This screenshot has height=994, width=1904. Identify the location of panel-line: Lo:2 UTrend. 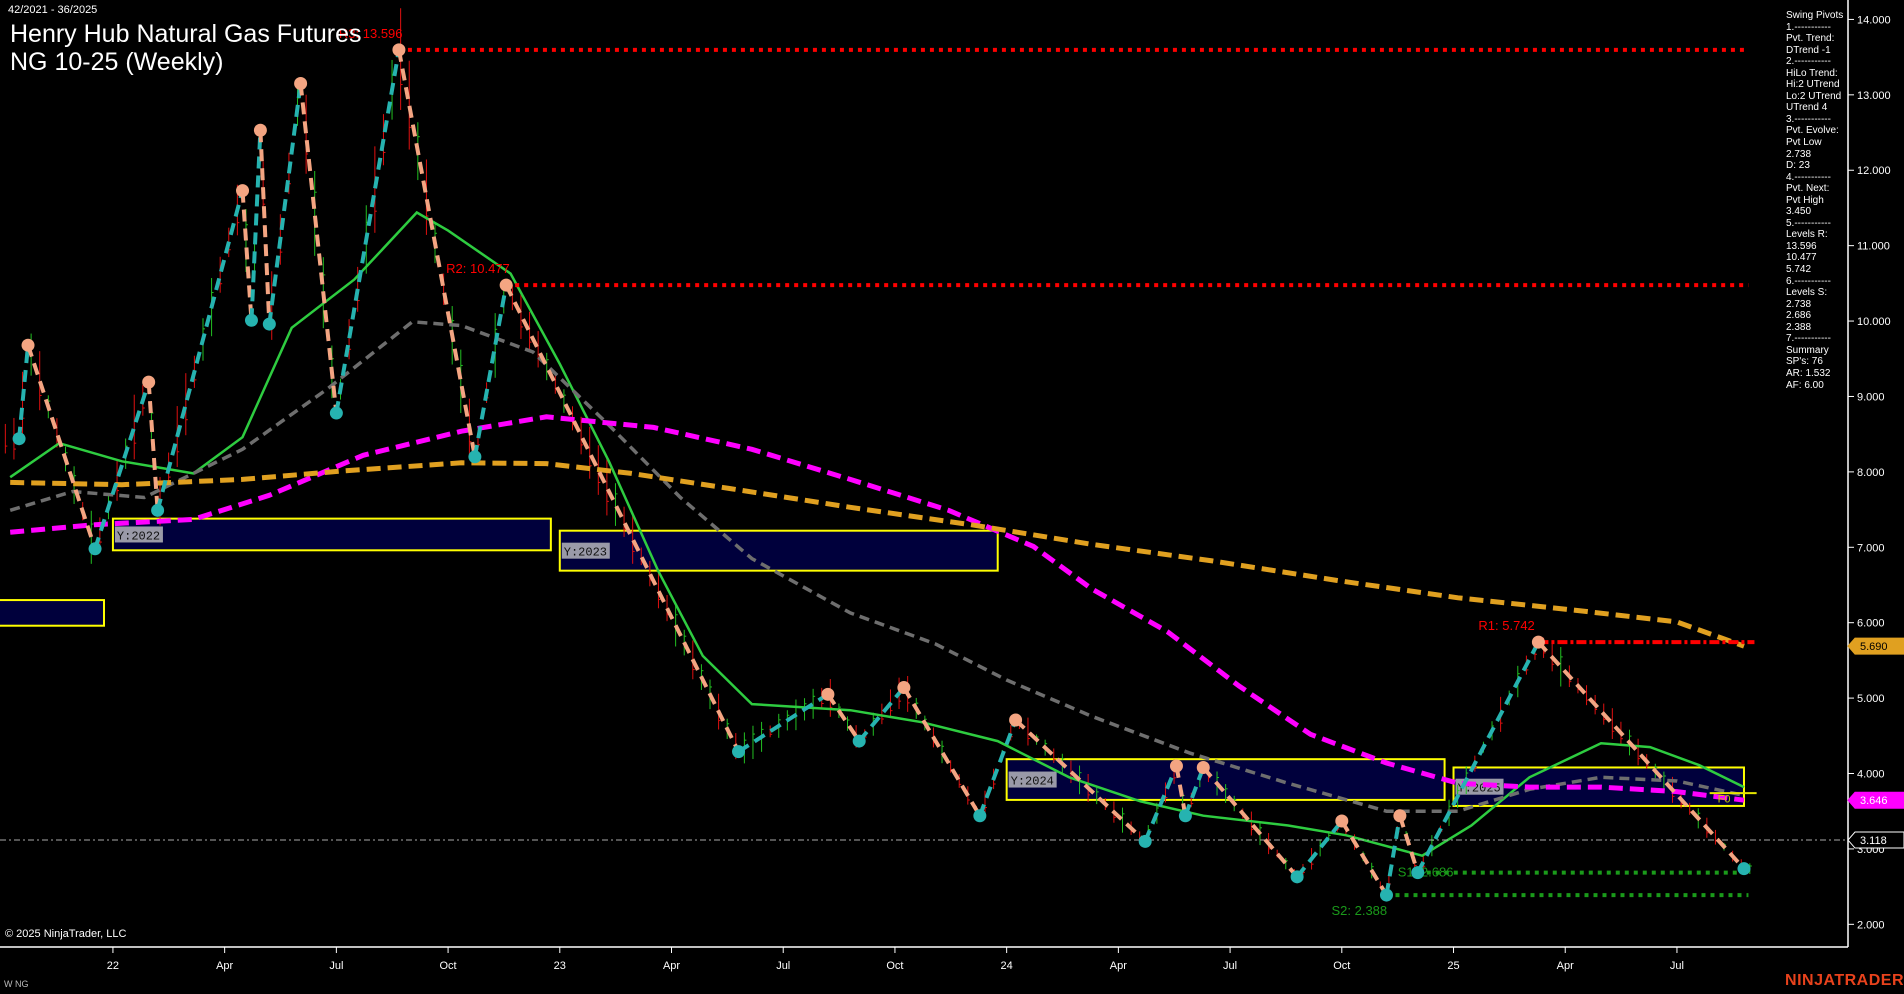
(1814, 96).